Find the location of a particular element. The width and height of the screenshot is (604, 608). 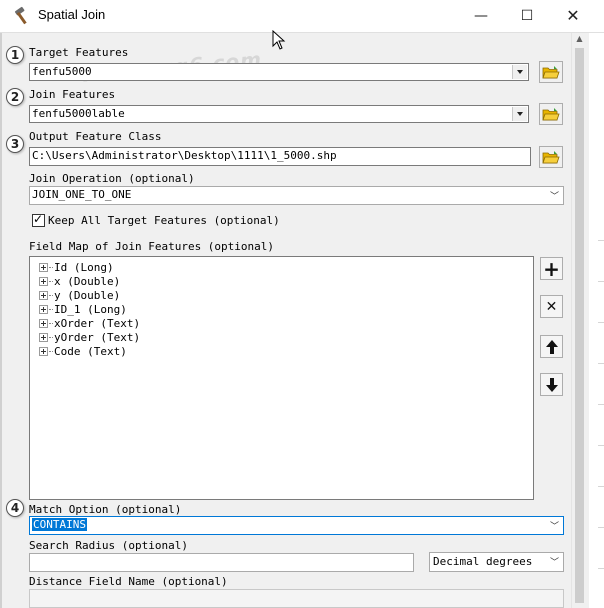

tree-item: Code (Text) is located at coordinates (83, 351).